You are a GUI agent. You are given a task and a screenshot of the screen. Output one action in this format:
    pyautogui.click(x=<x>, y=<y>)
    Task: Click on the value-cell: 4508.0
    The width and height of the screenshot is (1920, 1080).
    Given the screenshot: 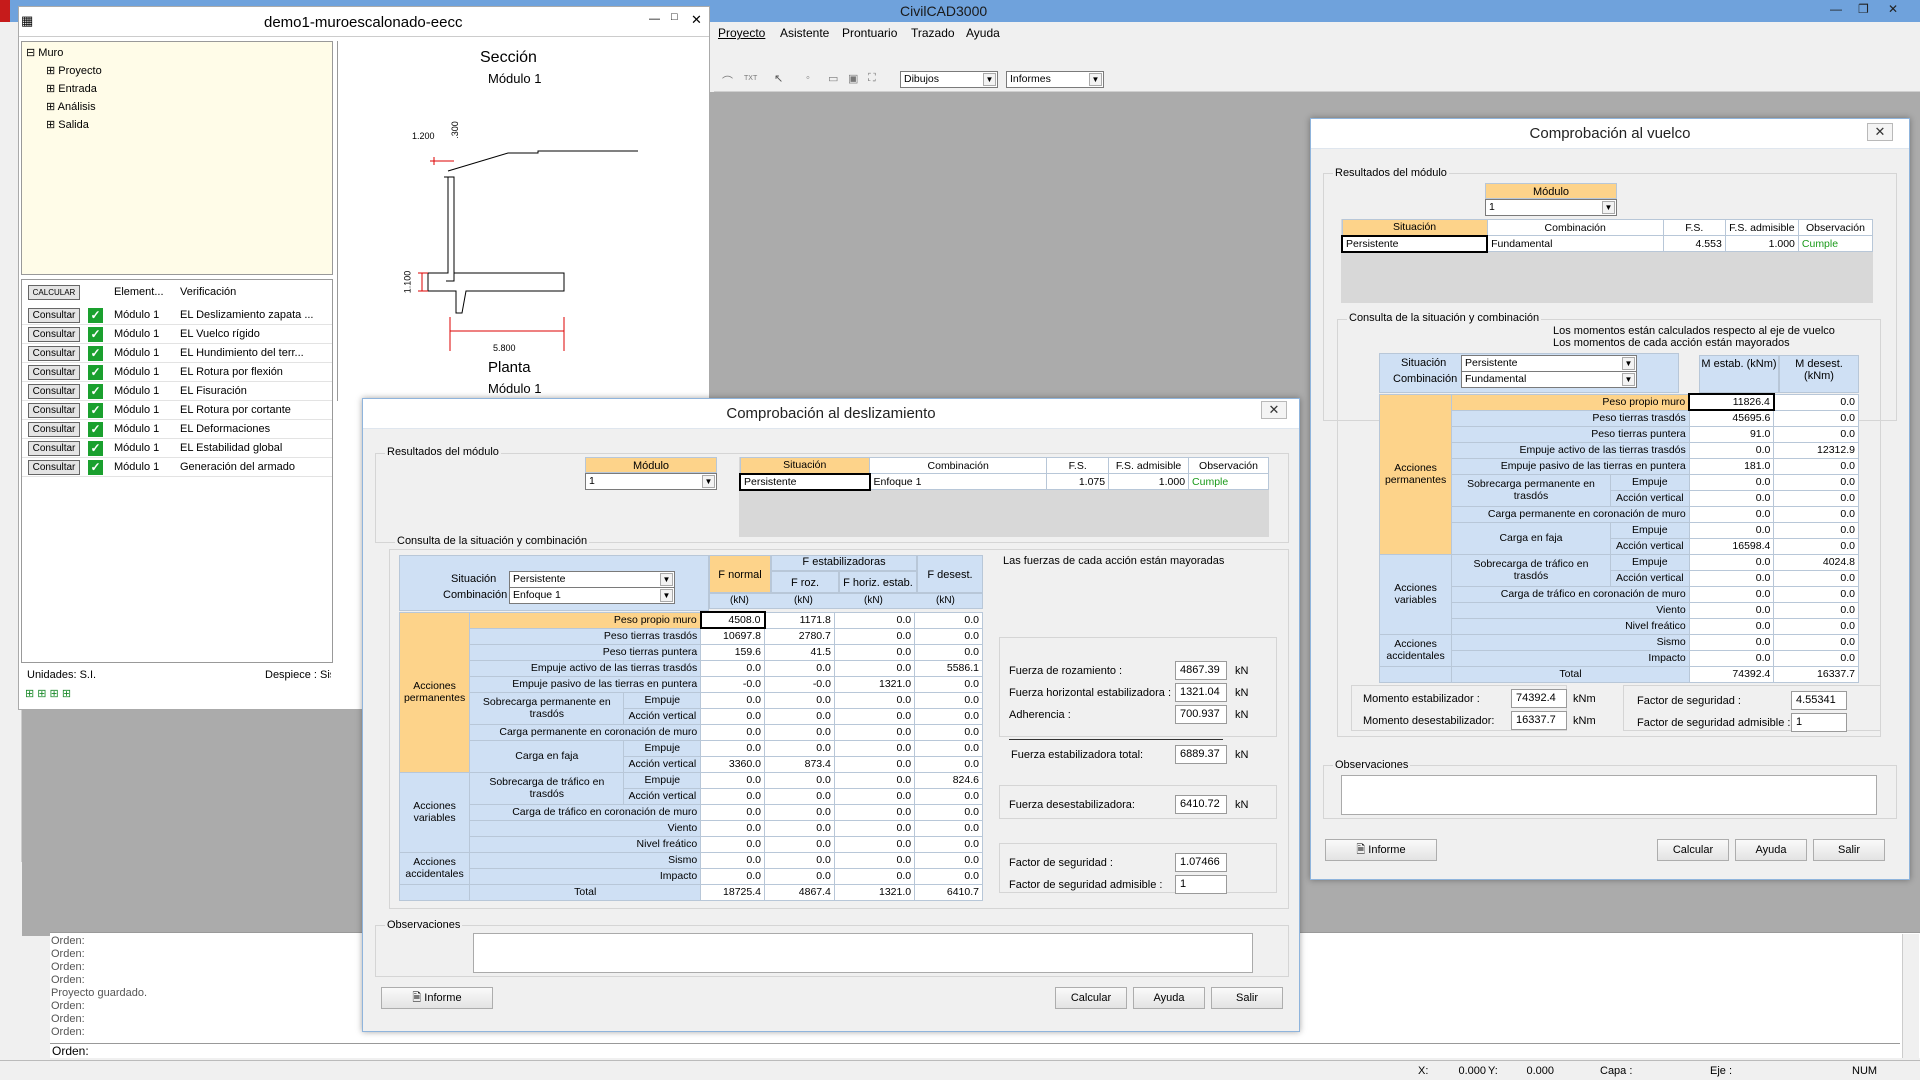 What is the action you would take?
    pyautogui.click(x=732, y=620)
    